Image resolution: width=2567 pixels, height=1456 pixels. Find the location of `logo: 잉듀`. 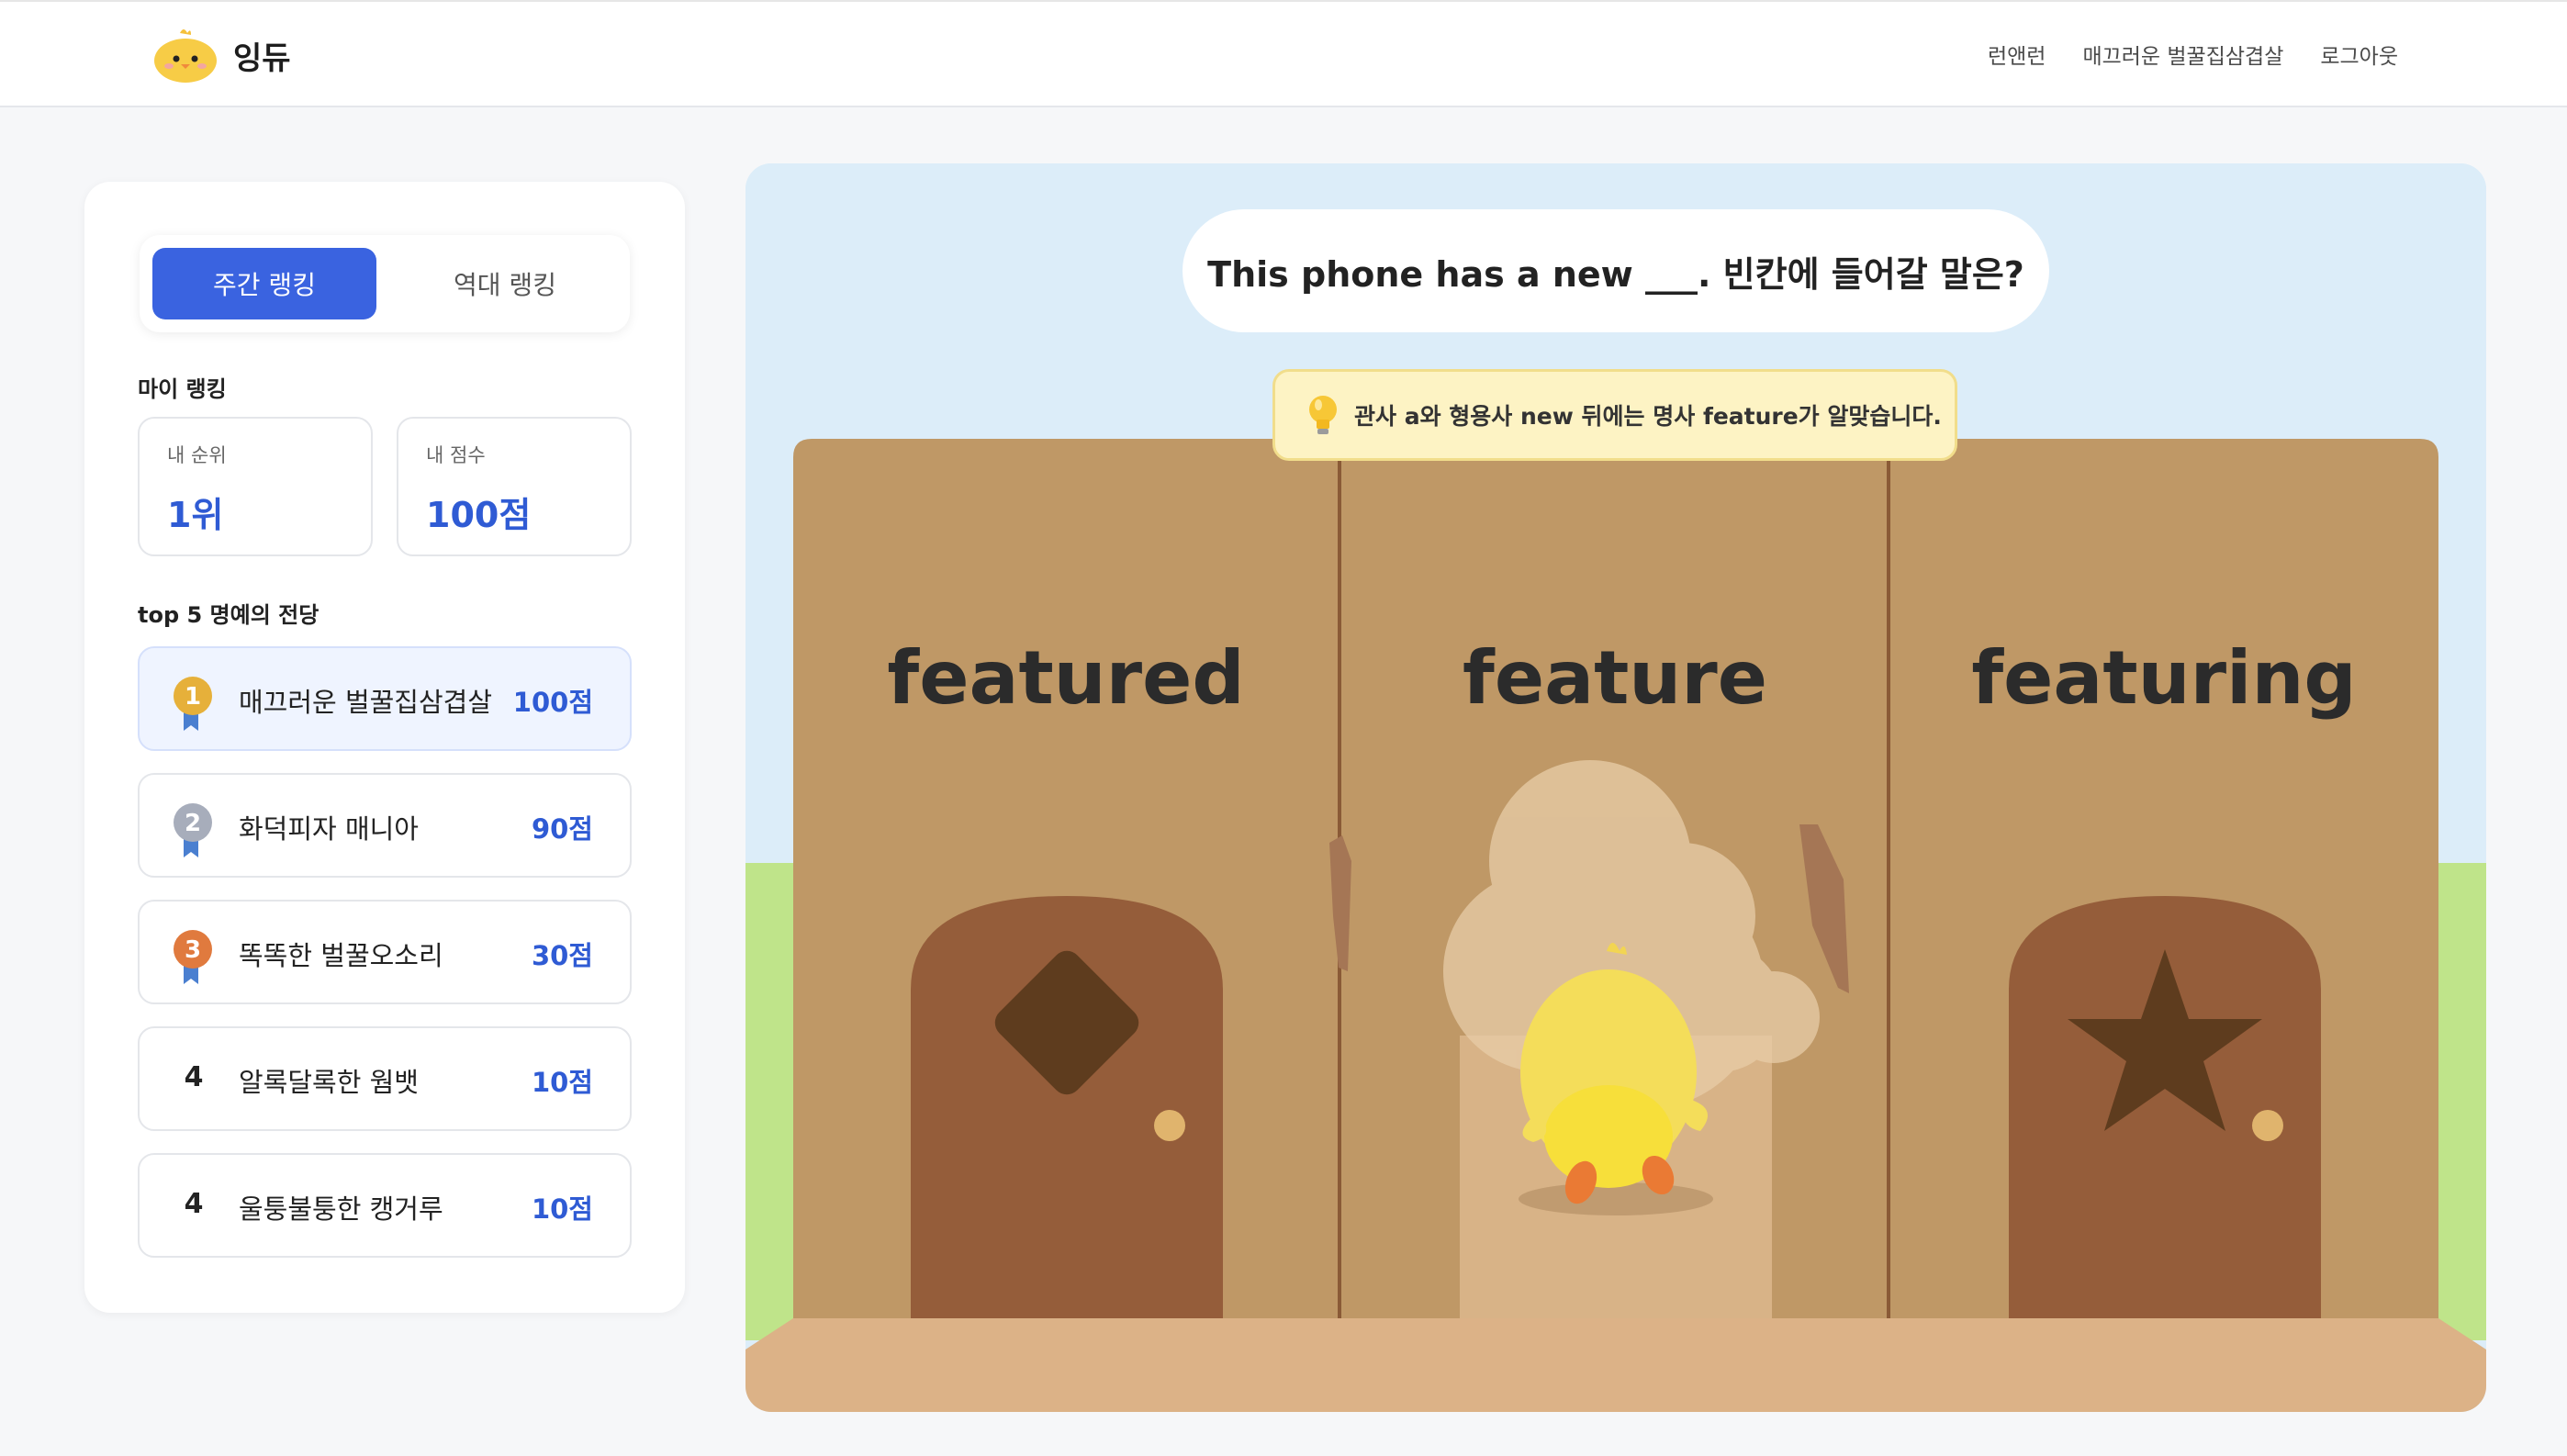

logo: 잉듀 is located at coordinates (222, 55).